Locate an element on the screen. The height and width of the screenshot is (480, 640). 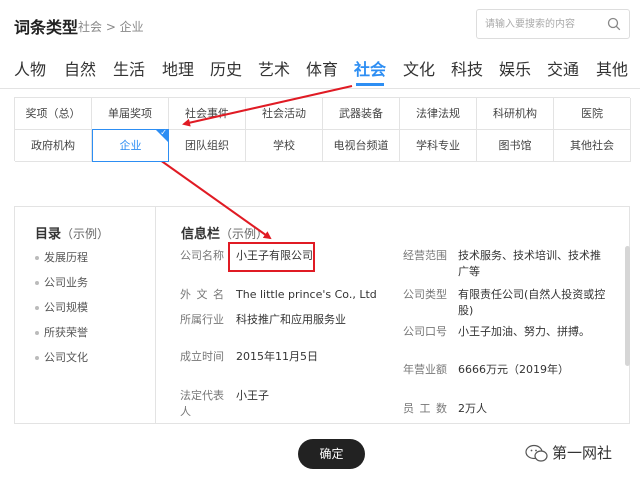
toc-item: 所获荣誉 is located at coordinates (61, 332).